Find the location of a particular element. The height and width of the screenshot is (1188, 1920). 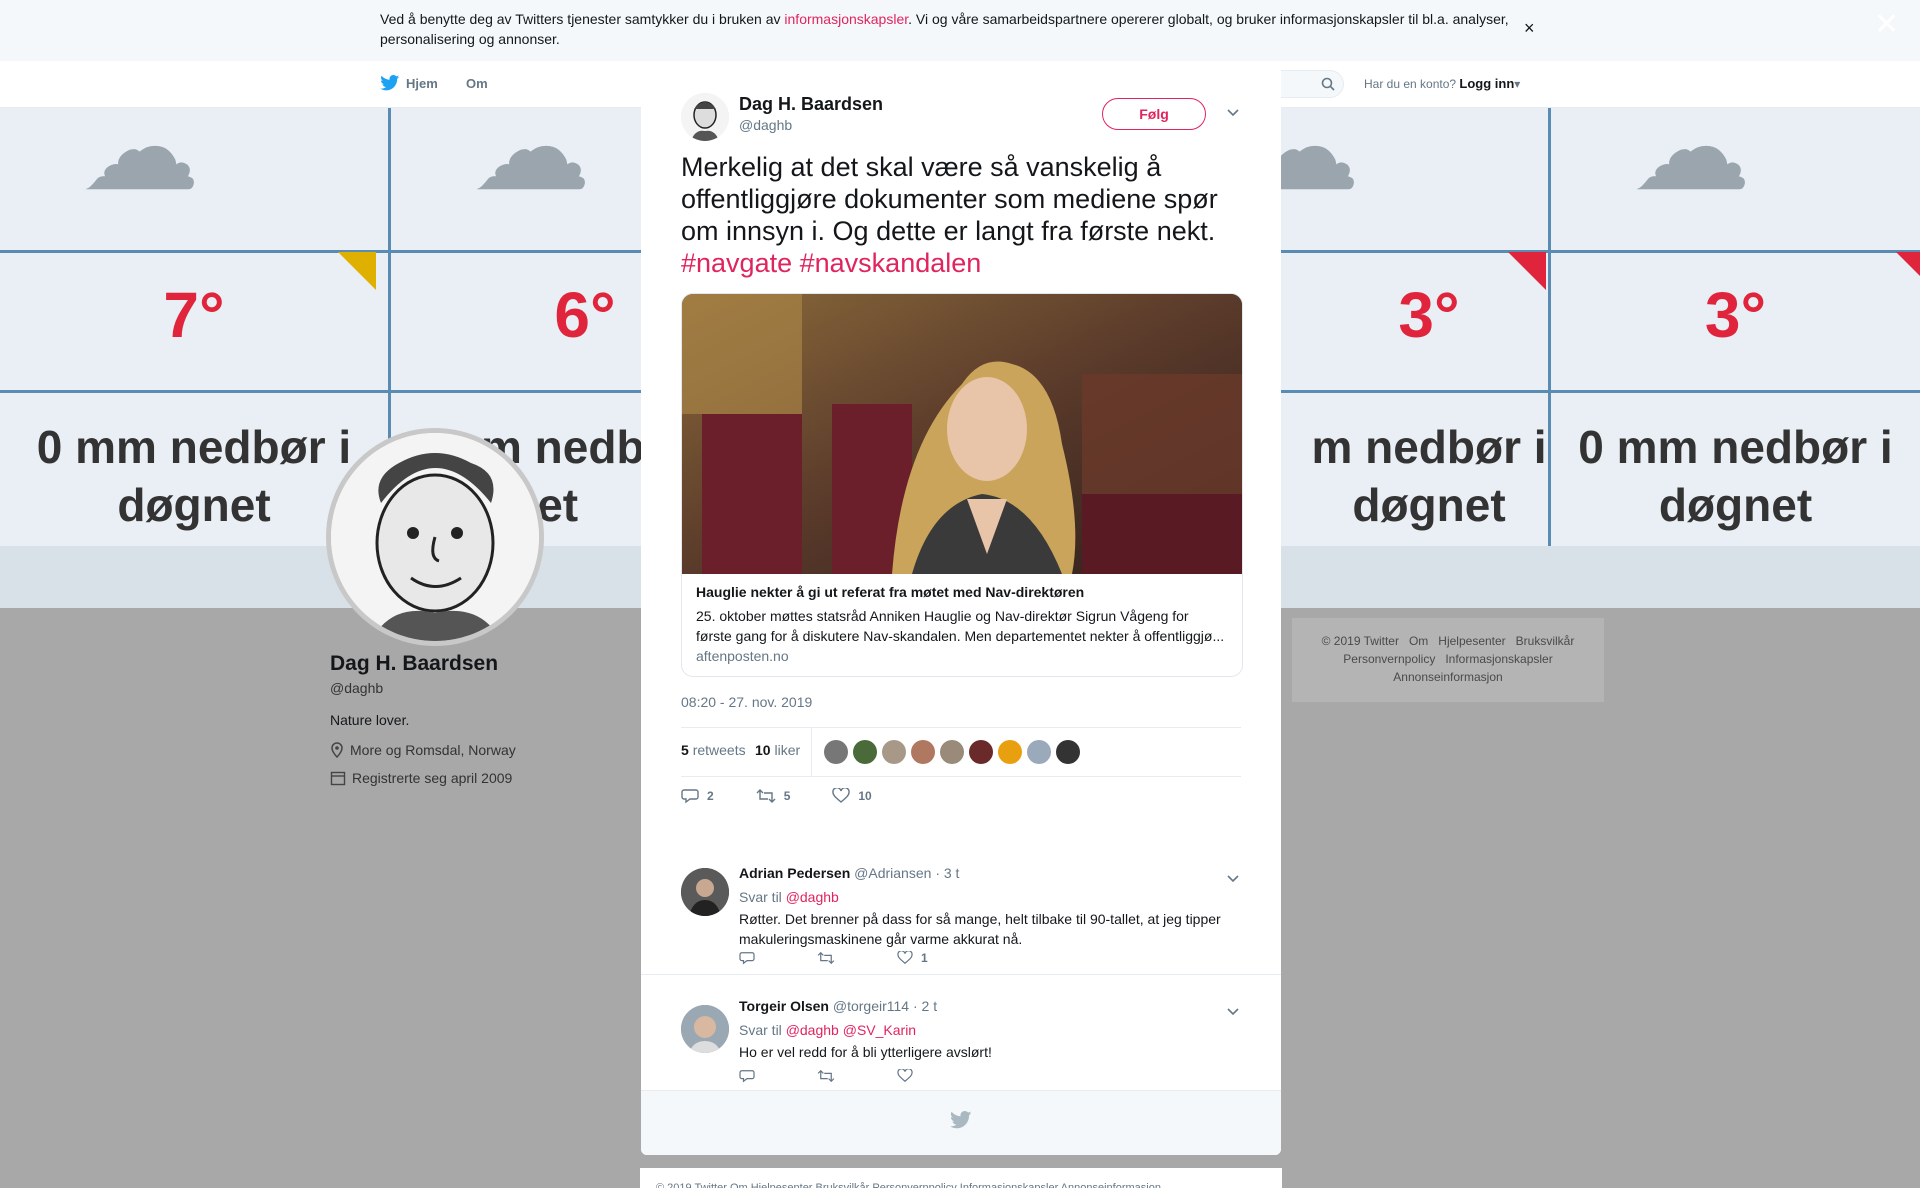

like-label: liker is located at coordinates (787, 750).